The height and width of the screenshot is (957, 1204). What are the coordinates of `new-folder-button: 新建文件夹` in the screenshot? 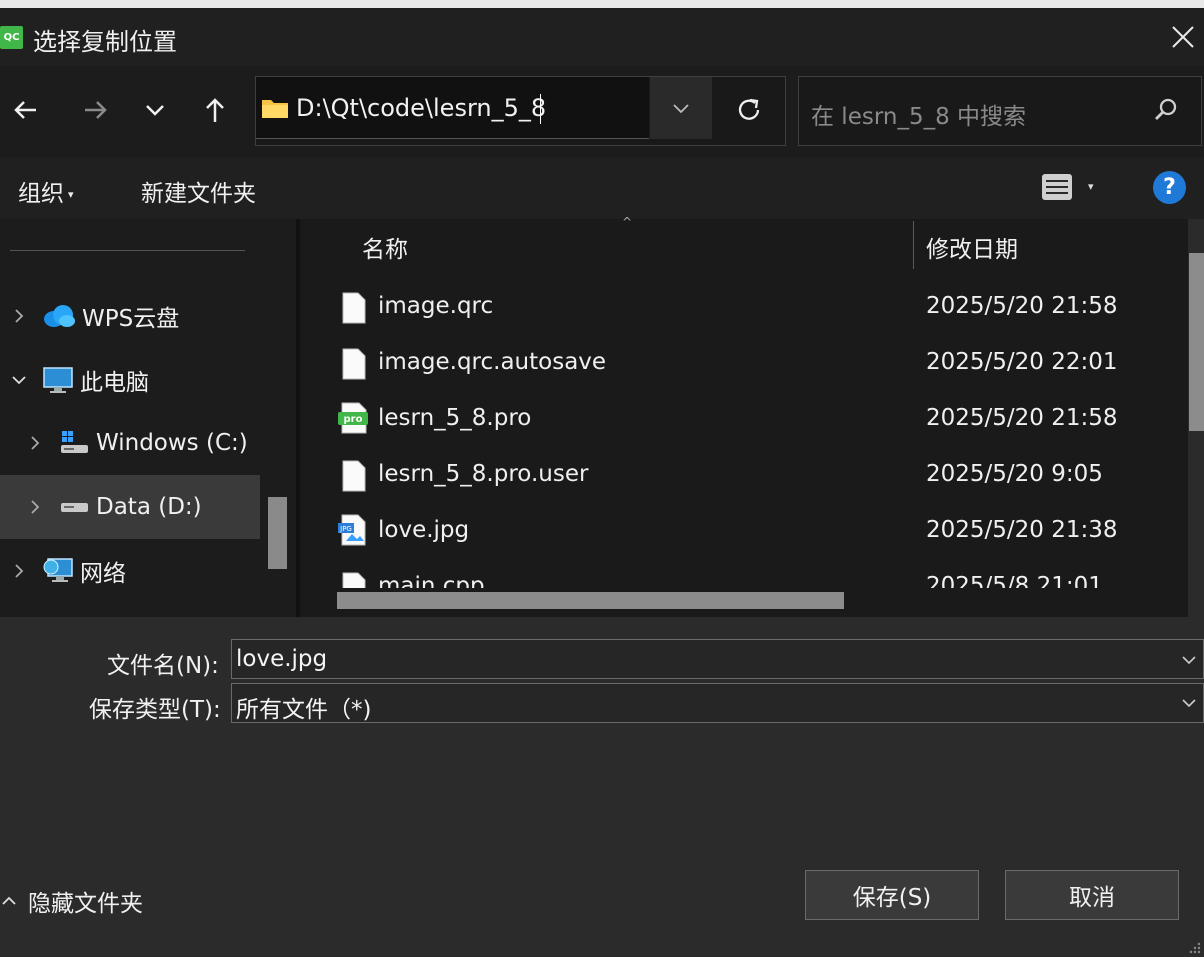 It's located at (198, 191).